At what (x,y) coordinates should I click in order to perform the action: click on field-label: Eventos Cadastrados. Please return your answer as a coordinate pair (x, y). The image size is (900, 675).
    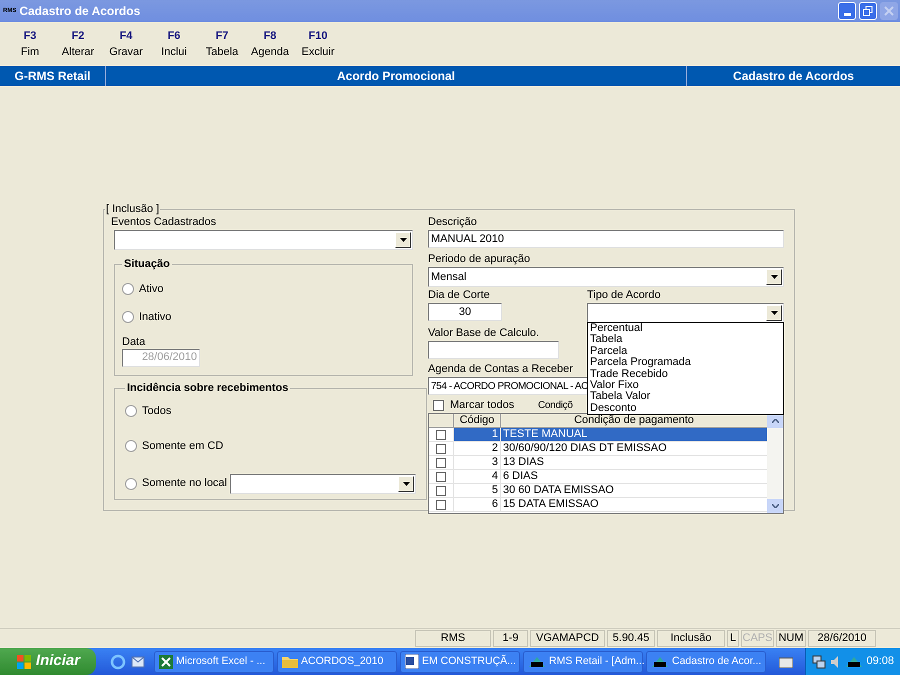
    Looking at the image, I should click on (163, 222).